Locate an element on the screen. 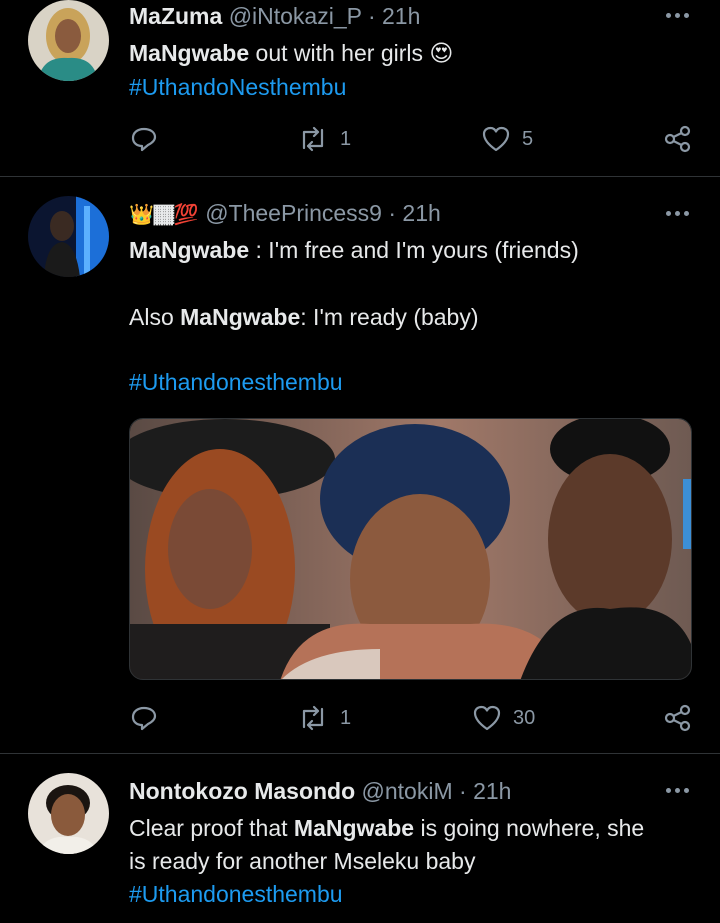 This screenshot has height=923, width=720. display-name-emoji: 👑🏾💯 is located at coordinates (164, 214).